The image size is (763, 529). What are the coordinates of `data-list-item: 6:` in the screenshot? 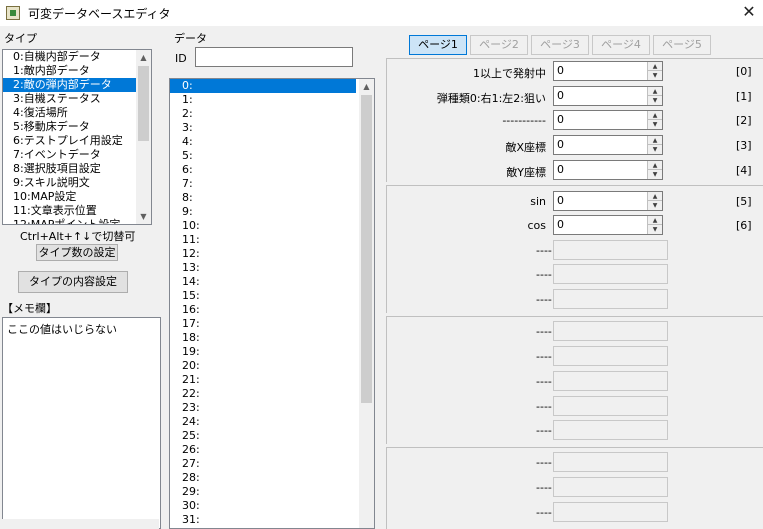 It's located at (263, 170).